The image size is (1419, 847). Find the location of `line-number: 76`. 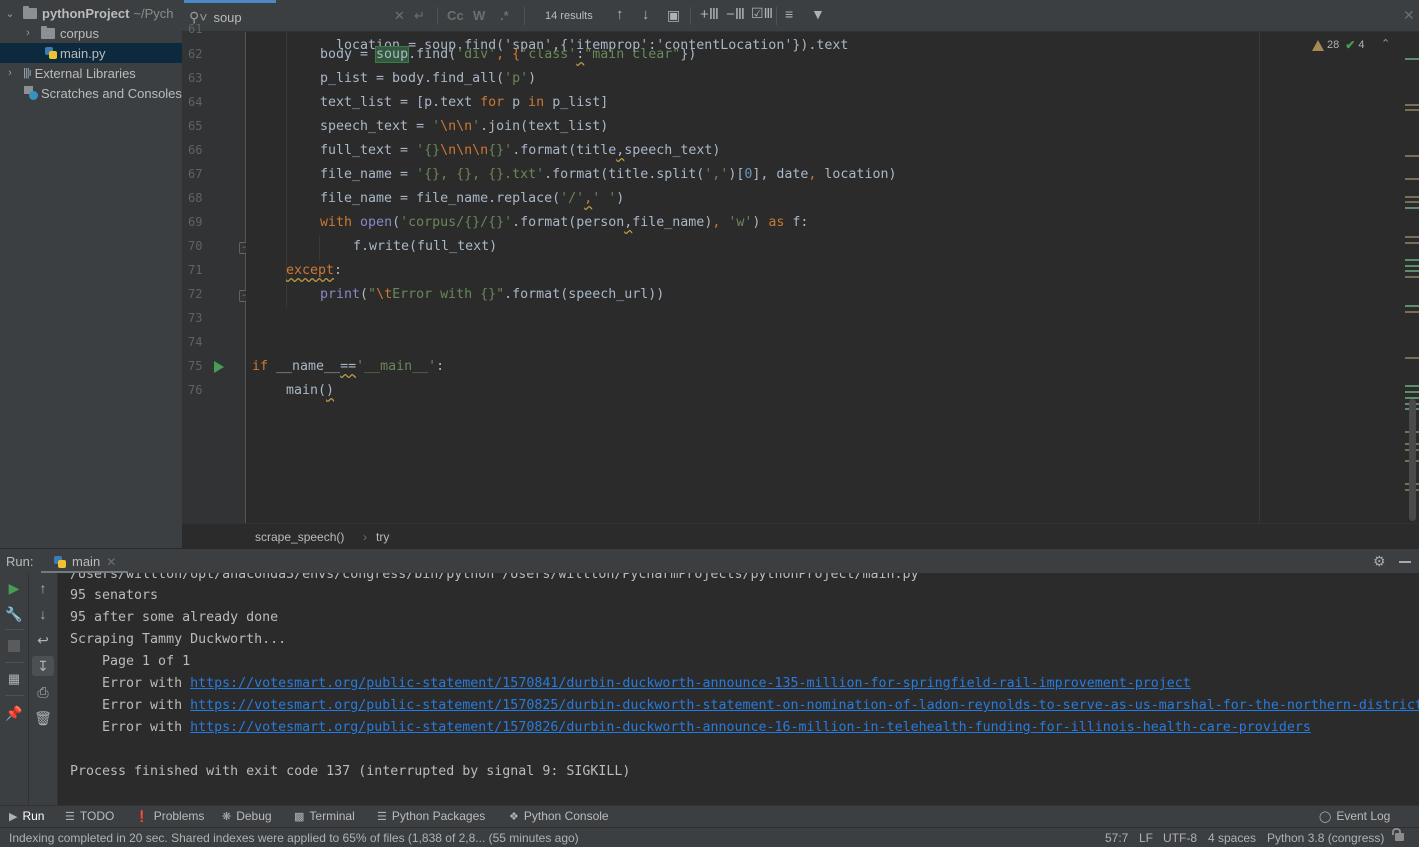

line-number: 76 is located at coordinates (195, 390).